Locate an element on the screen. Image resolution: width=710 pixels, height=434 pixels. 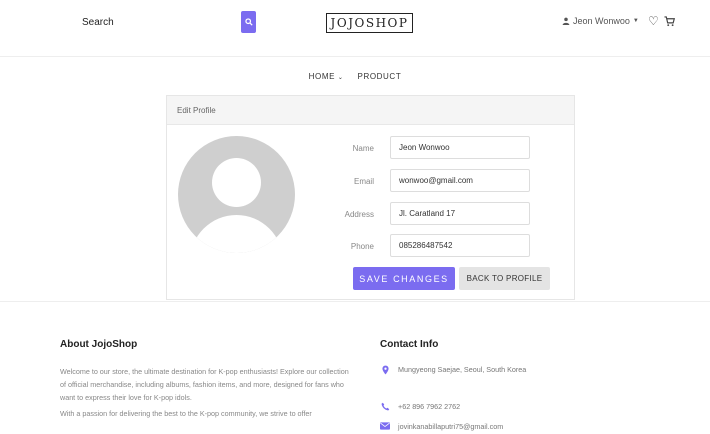
nav-item-home: HOME ⌄ is located at coordinates (326, 76).